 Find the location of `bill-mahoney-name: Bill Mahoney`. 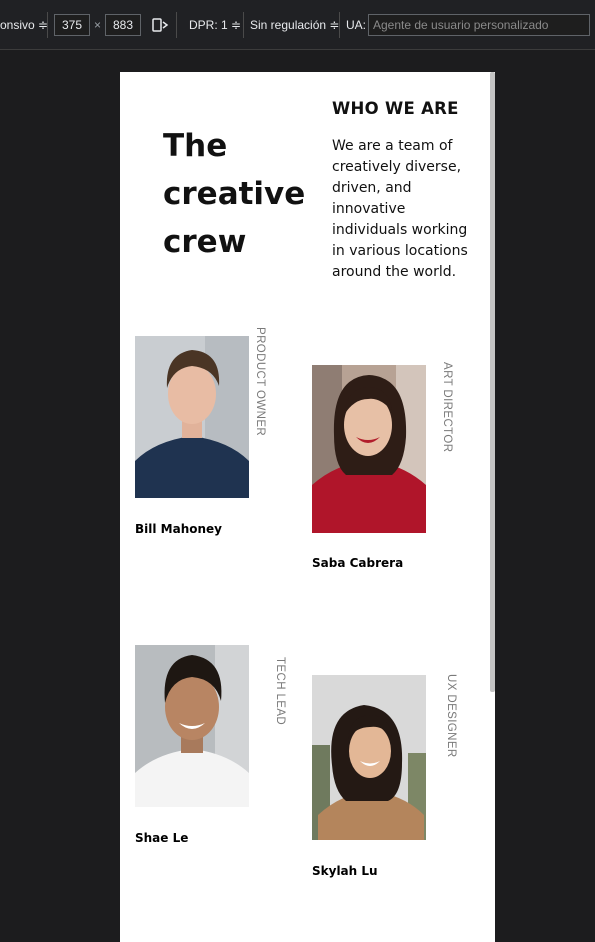

bill-mahoney-name: Bill Mahoney is located at coordinates (178, 529).